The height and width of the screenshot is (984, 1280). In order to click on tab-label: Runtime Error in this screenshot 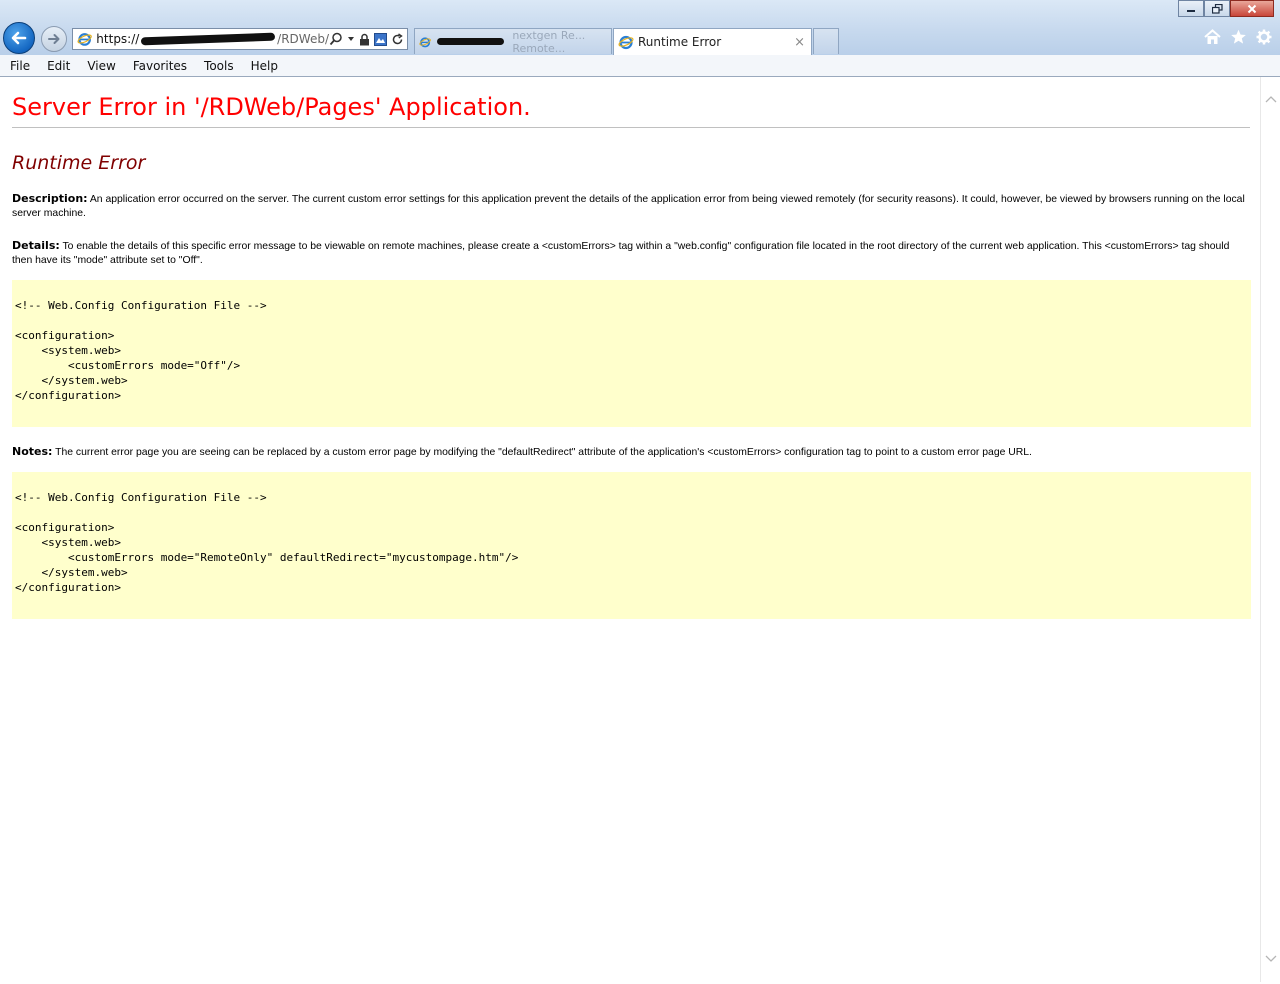, I will do `click(680, 42)`.